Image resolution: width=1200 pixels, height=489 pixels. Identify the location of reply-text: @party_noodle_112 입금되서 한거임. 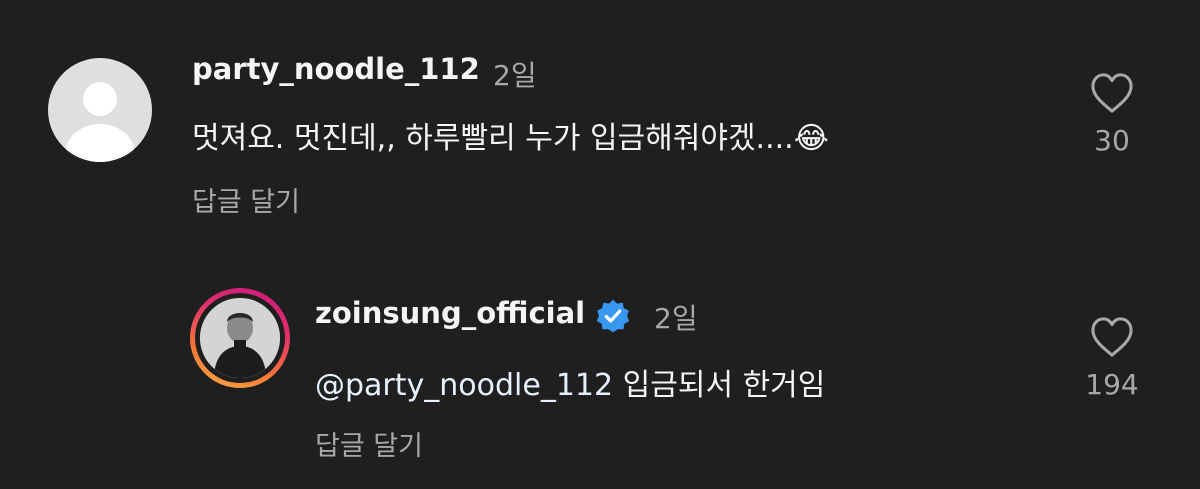
(570, 382).